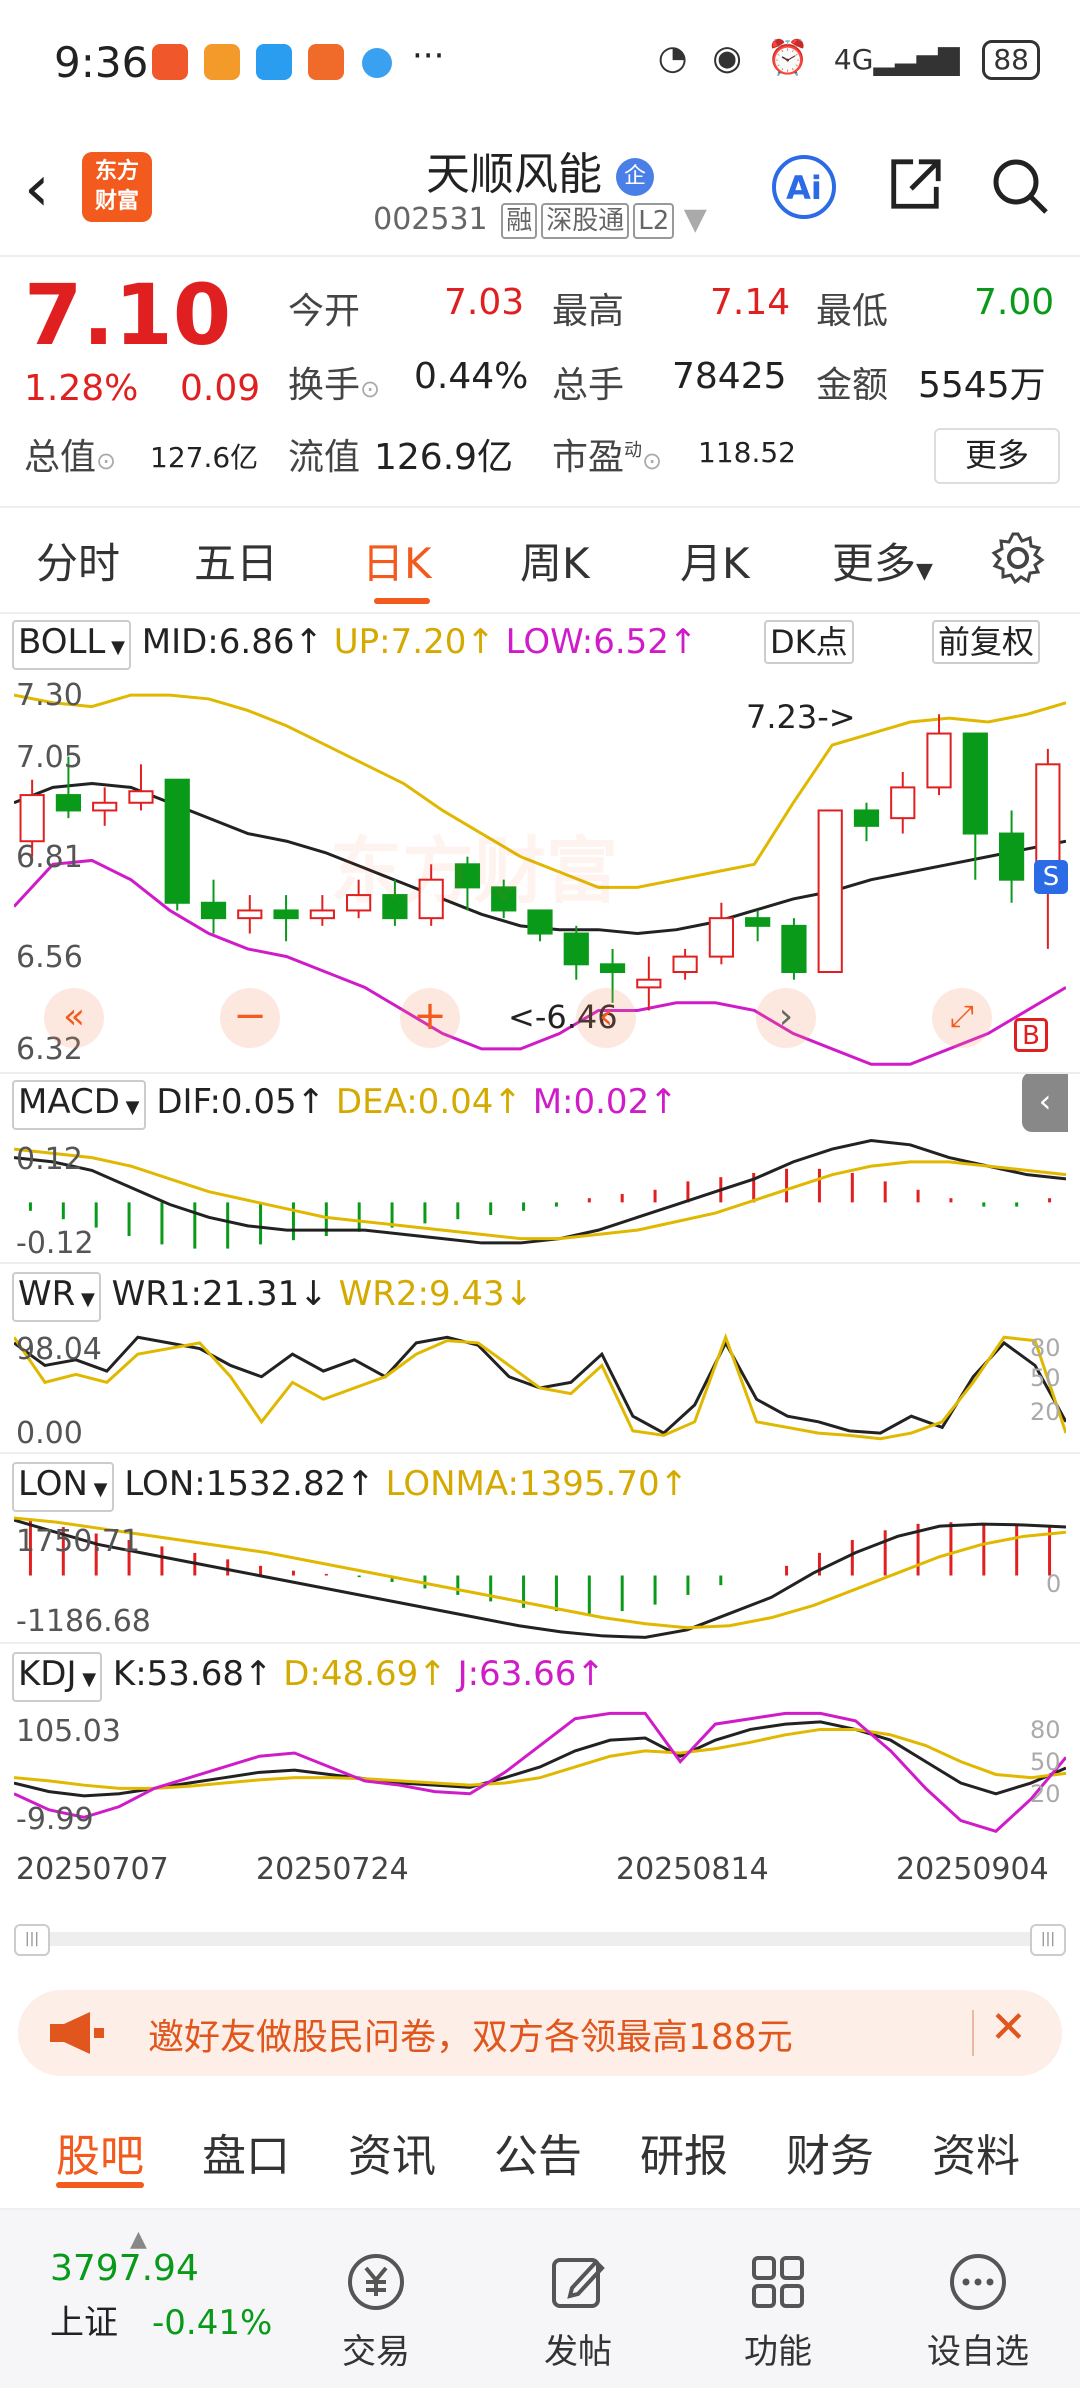  What do you see at coordinates (804, 187) in the screenshot?
I see `ai-button: Ai` at bounding box center [804, 187].